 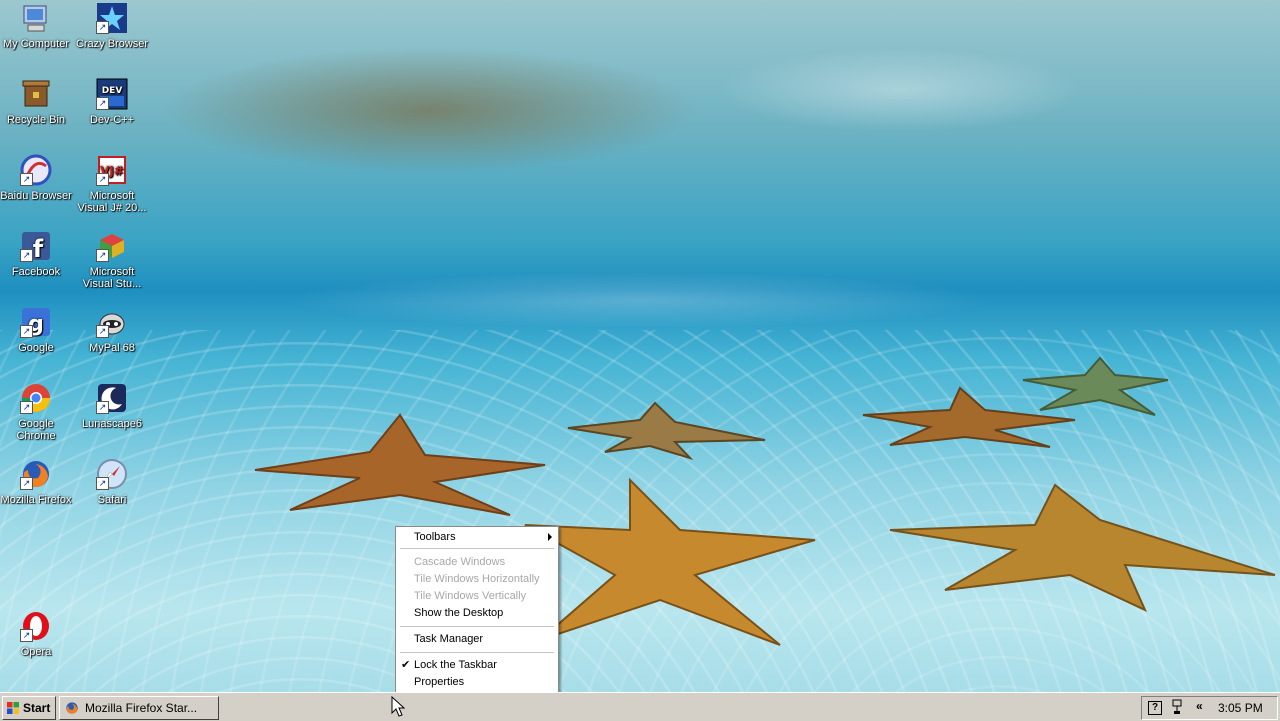 I want to click on menu-item-cascade-windows: Cascade Windows, so click(x=477, y=562).